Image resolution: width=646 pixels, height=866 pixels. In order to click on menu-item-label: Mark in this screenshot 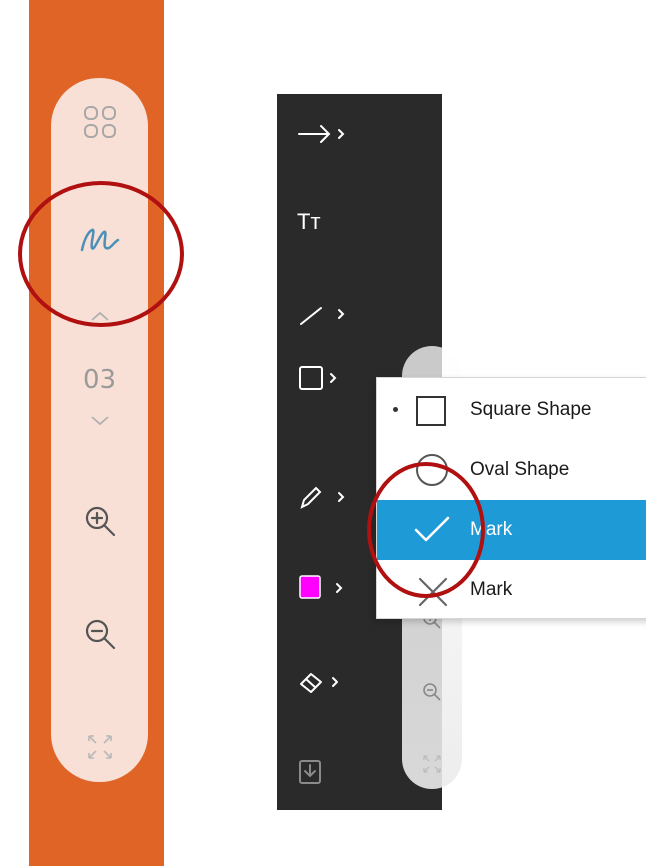, I will do `click(491, 589)`.